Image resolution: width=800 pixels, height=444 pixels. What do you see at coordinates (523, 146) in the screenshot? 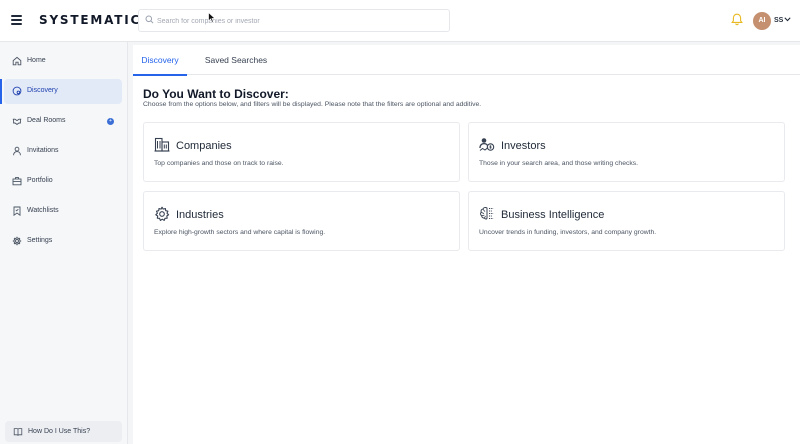
I see `card-title: Investors` at bounding box center [523, 146].